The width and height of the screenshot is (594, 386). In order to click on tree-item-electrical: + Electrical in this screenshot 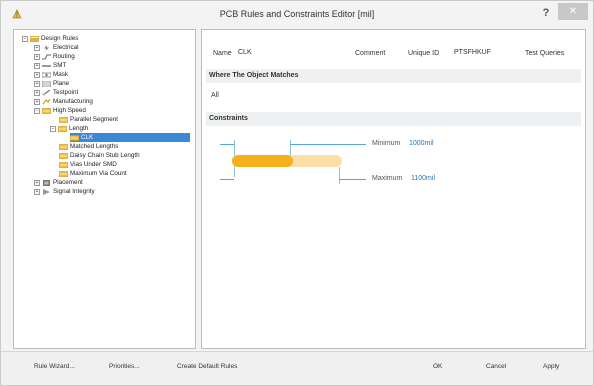, I will do `click(56, 47)`.